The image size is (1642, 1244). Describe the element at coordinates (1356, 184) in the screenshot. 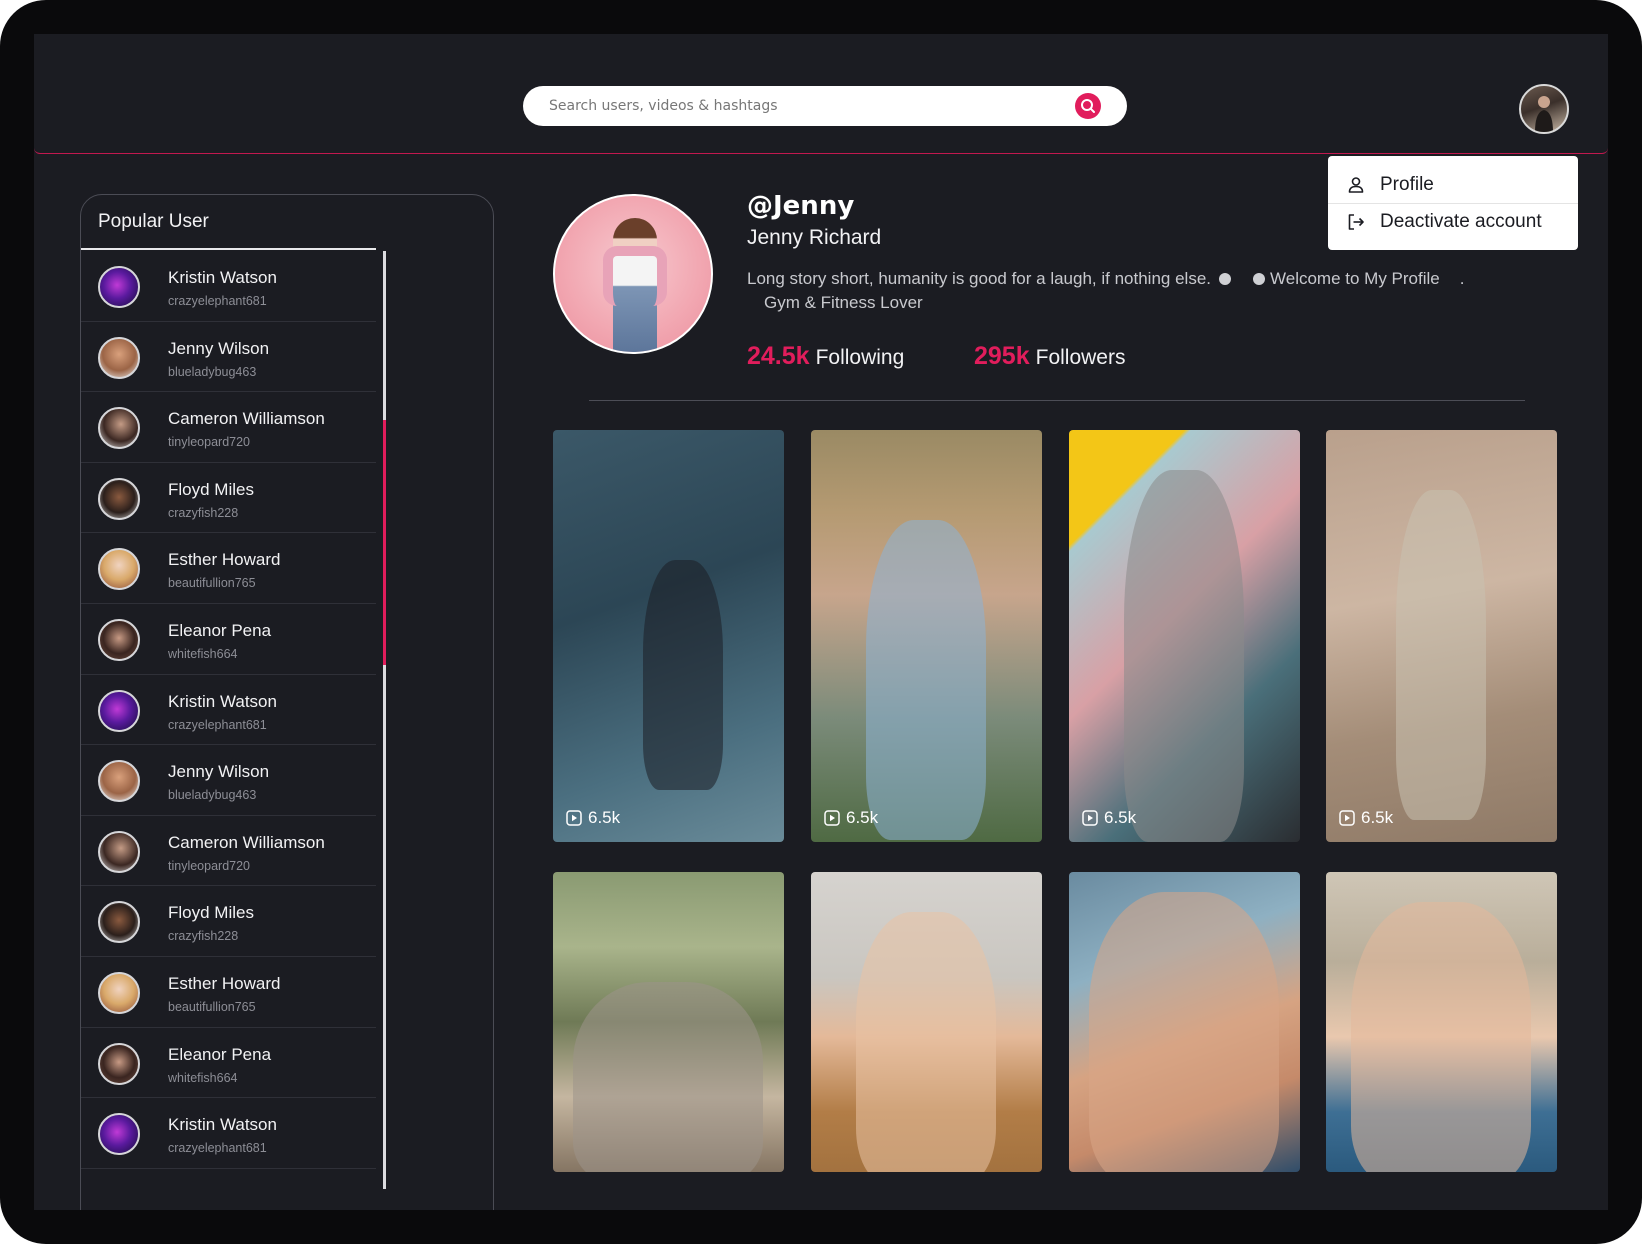

I see `user-icon` at that location.